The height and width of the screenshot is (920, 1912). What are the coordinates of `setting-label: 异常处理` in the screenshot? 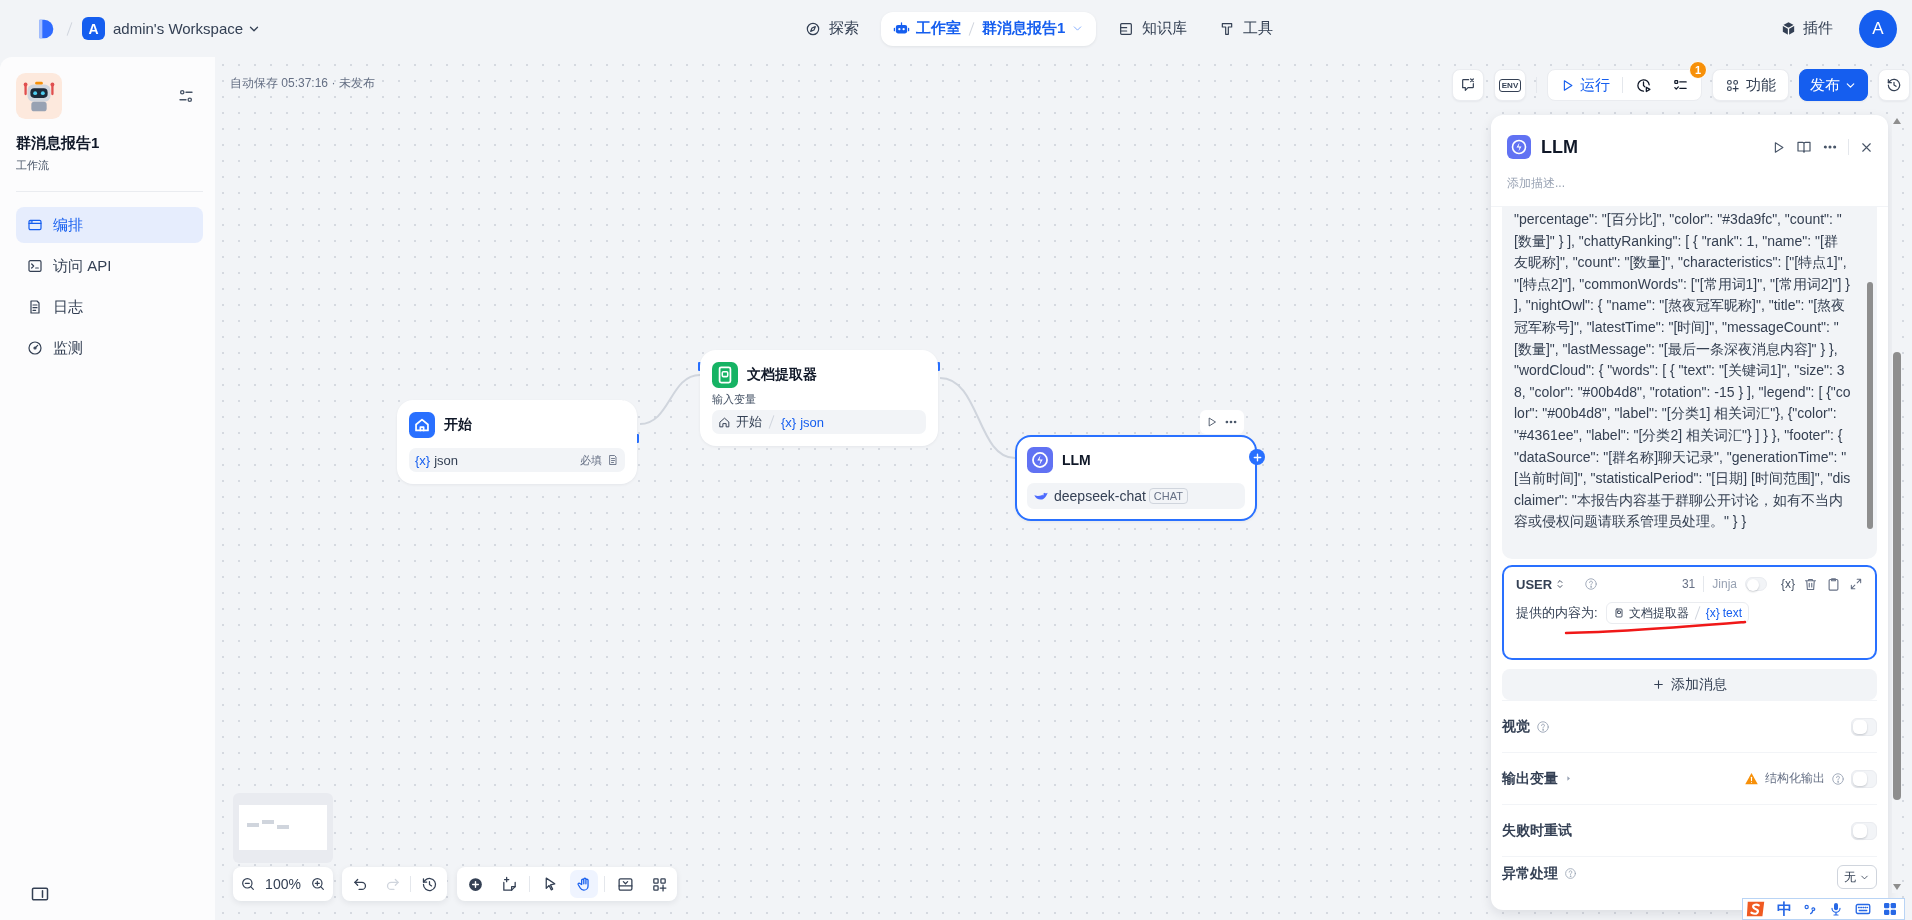 It's located at (1530, 874).